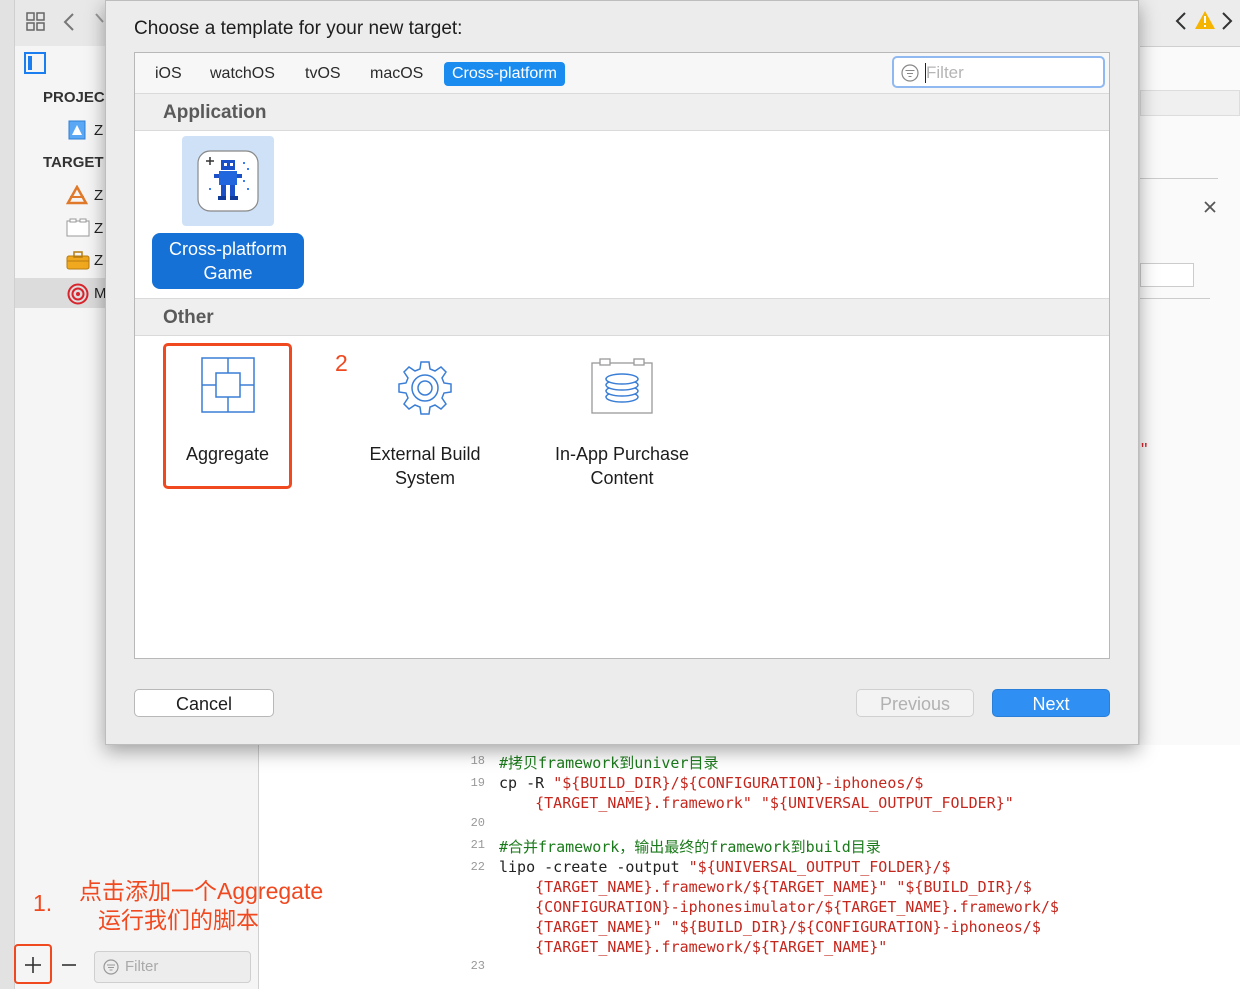 Image resolution: width=1240 pixels, height=989 pixels. I want to click on inspector-text-field, so click(1167, 275).